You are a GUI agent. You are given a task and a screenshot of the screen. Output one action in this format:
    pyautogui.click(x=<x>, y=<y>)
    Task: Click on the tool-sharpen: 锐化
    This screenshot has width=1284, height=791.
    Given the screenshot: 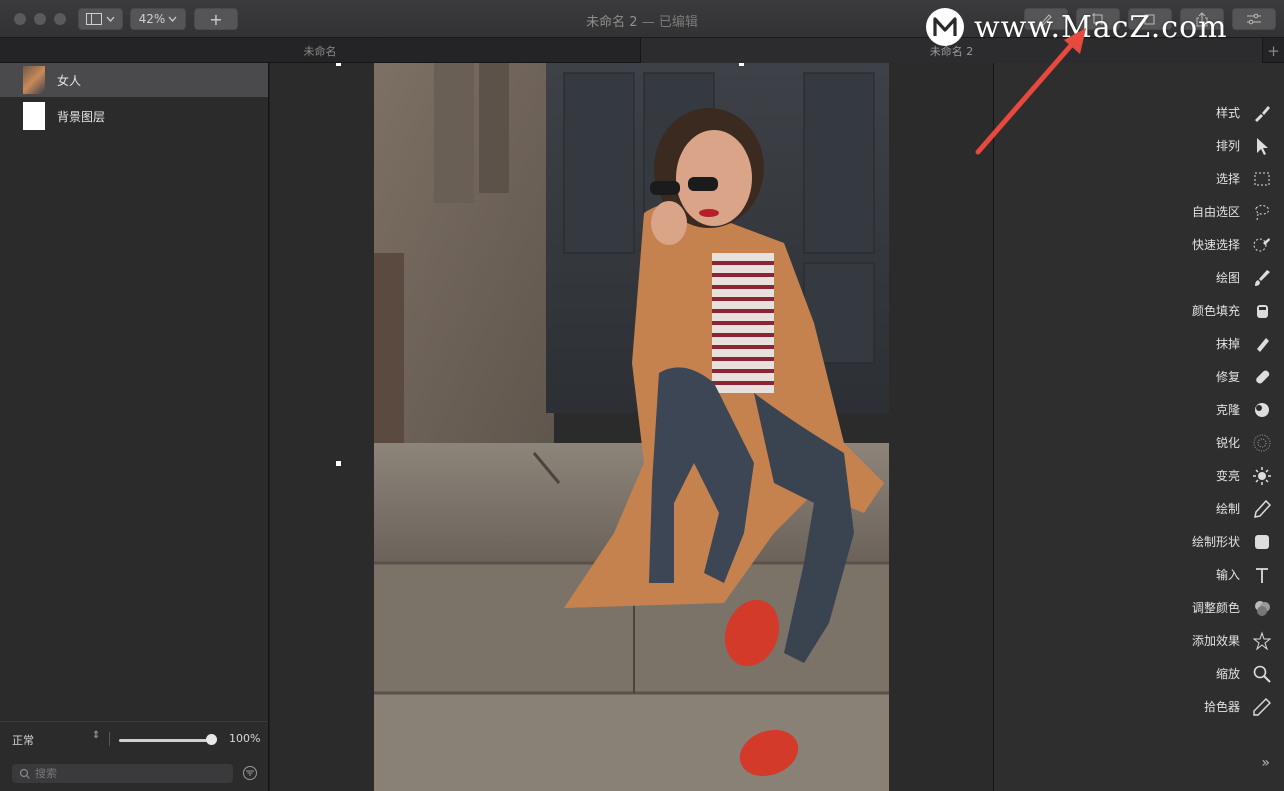 What is the action you would take?
    pyautogui.click(x=1138, y=442)
    